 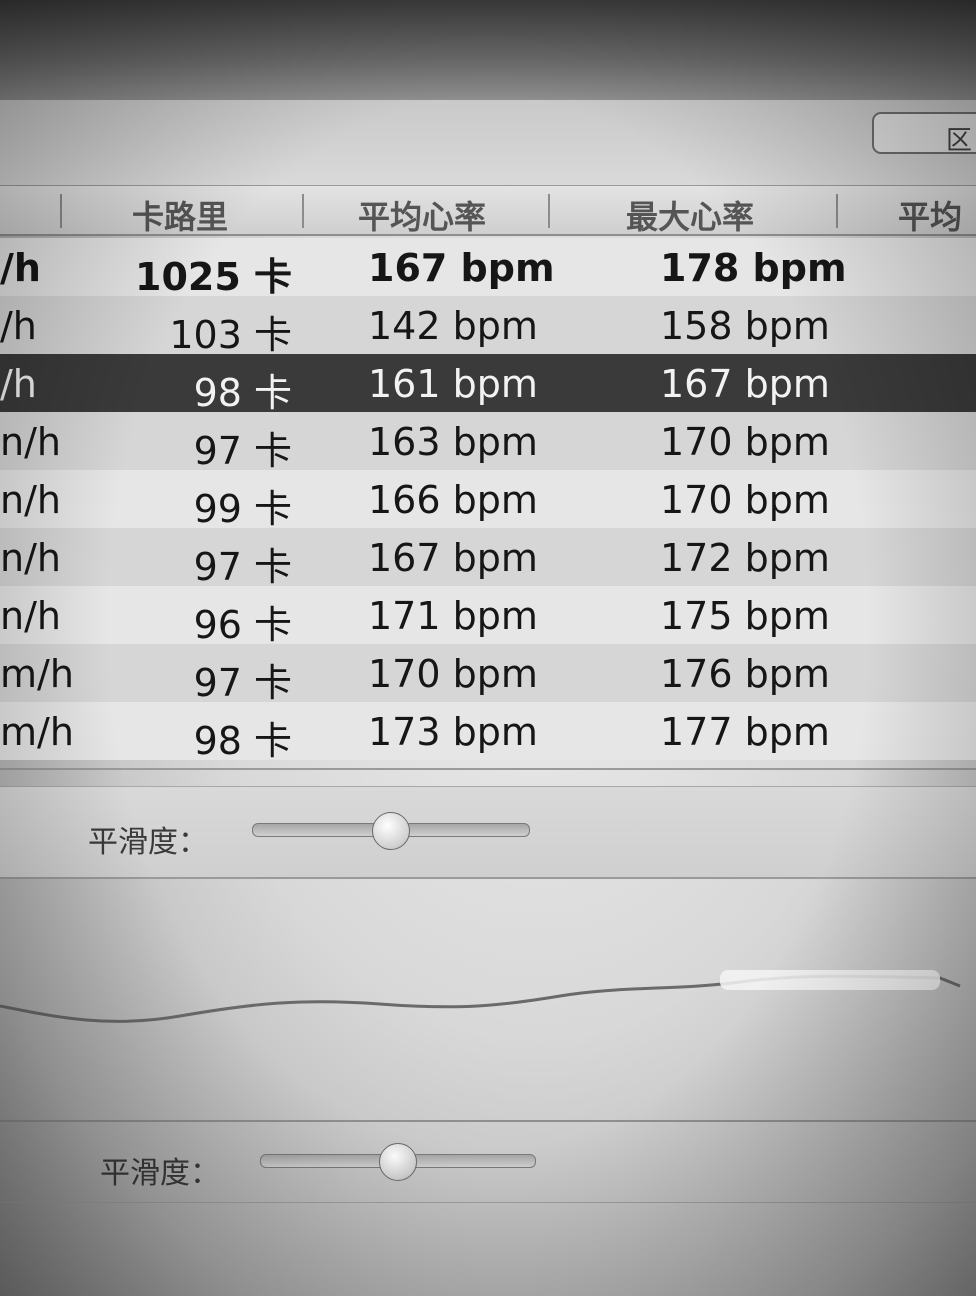 What do you see at coordinates (488, 1161) in the screenshot?
I see `smoothing-panel-2: 平滑度：` at bounding box center [488, 1161].